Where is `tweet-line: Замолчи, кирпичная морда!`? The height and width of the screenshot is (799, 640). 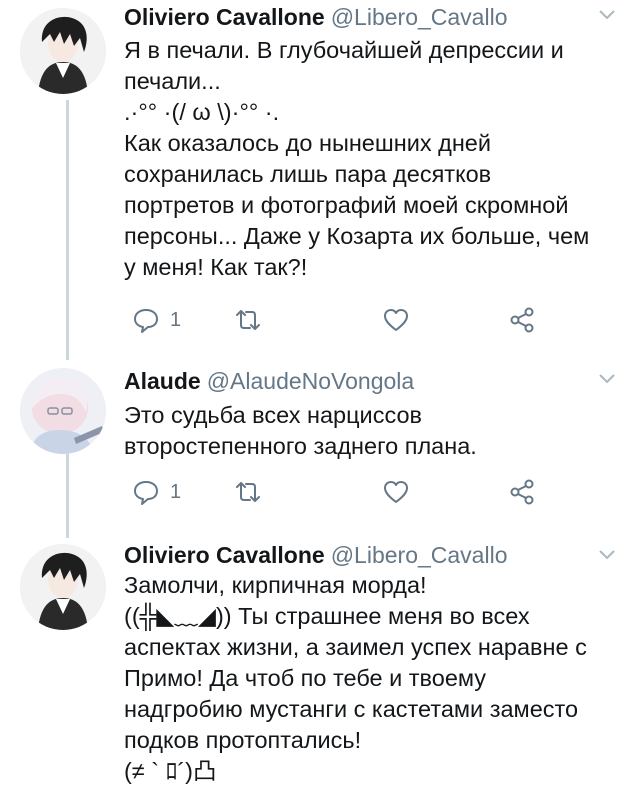 tweet-line: Замолчи, кирпичная морда! is located at coordinates (275, 585).